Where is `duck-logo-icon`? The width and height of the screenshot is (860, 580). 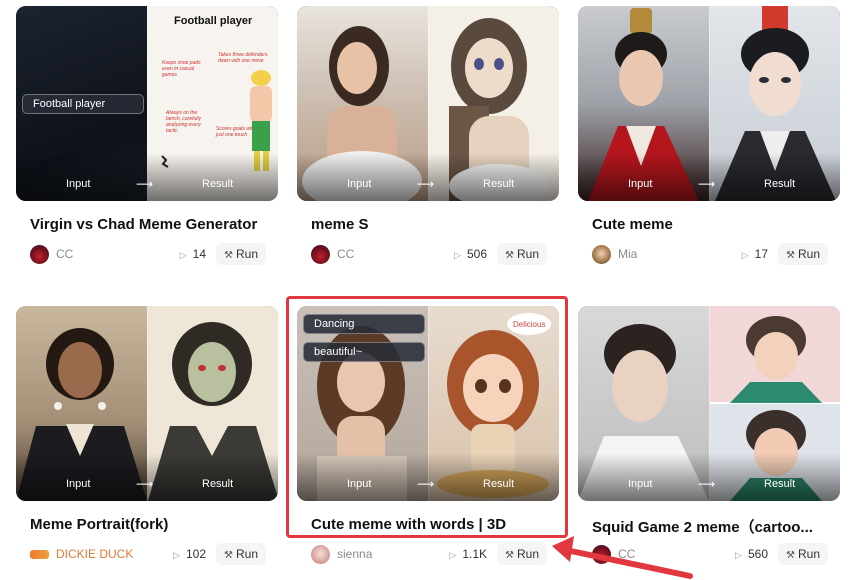
duck-logo-icon is located at coordinates (39, 554).